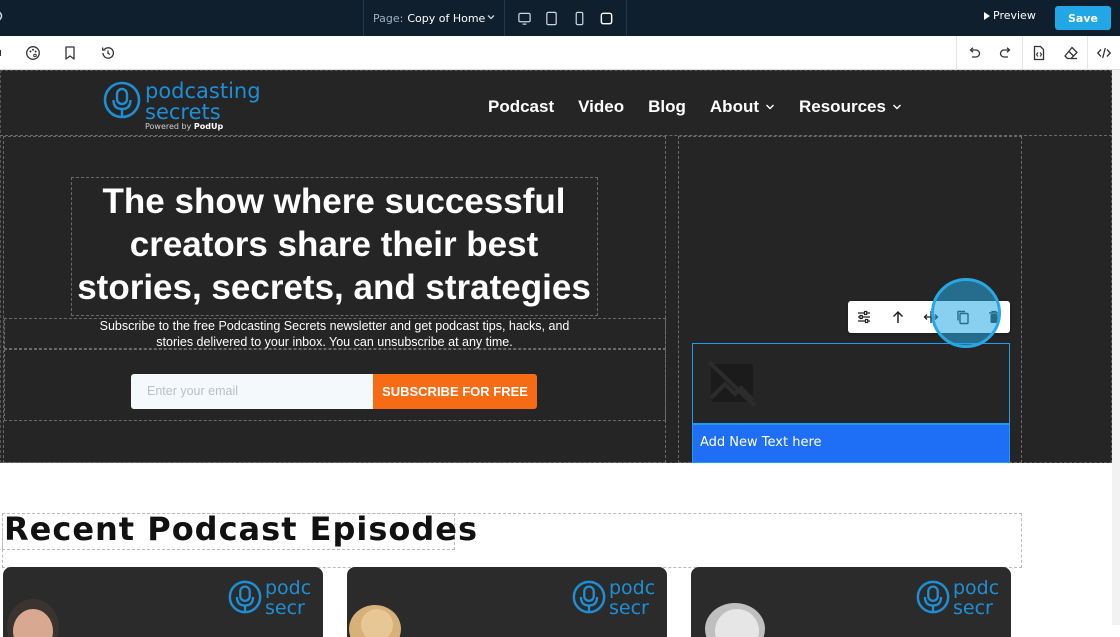  What do you see at coordinates (1, 16) in the screenshot?
I see `edge-glyph-icon` at bounding box center [1, 16].